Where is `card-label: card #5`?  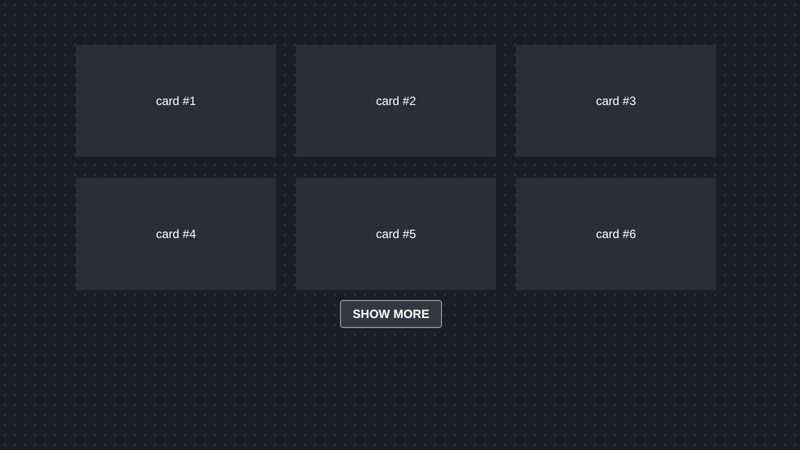 card-label: card #5 is located at coordinates (396, 234).